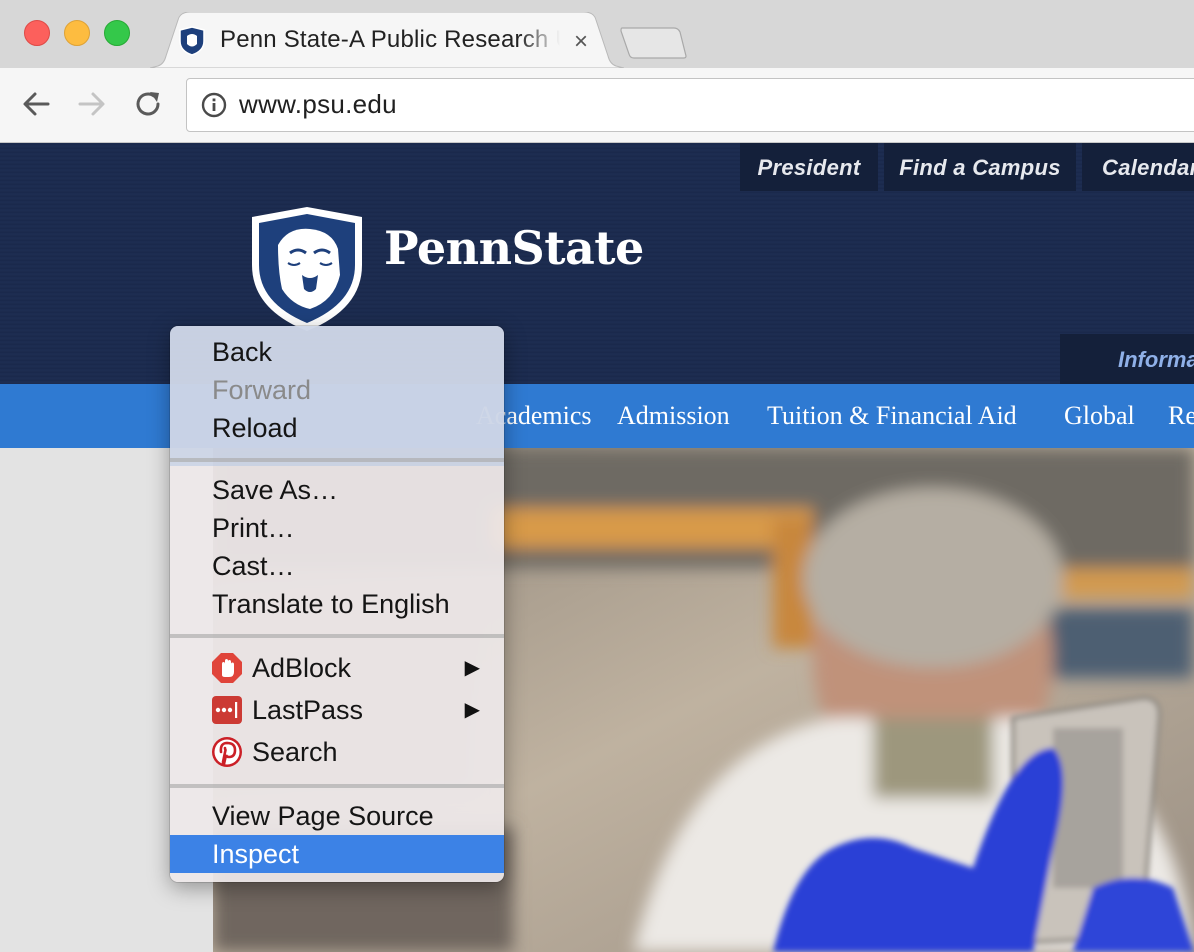 The width and height of the screenshot is (1194, 952). I want to click on lastpass-label: LastPass, so click(308, 710).